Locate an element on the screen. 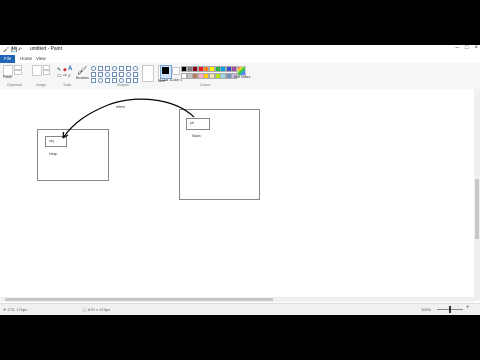 Image resolution: width=480 pixels, height=360 pixels. close-button: × is located at coordinates (476, 50).